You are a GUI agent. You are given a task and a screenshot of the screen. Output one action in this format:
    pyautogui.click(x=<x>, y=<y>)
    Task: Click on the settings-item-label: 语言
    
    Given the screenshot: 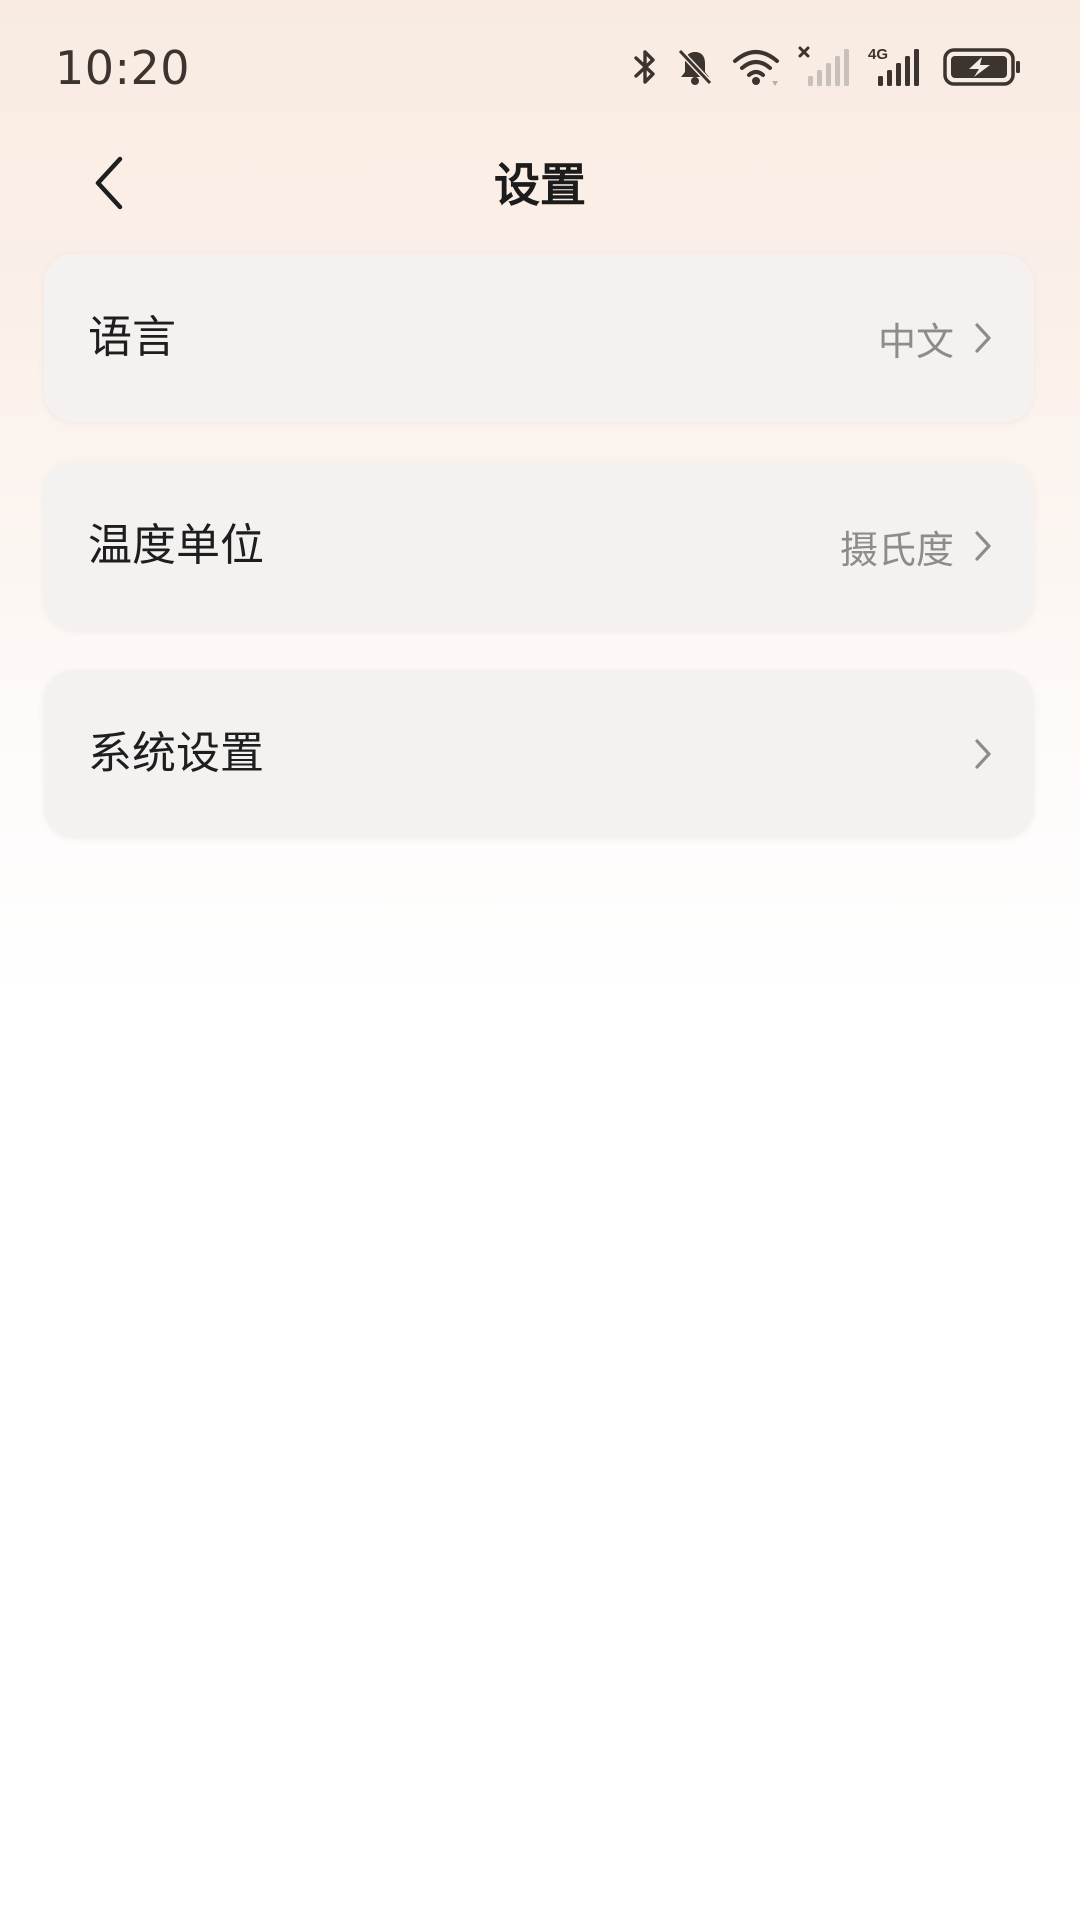 What is the action you would take?
    pyautogui.click(x=132, y=337)
    